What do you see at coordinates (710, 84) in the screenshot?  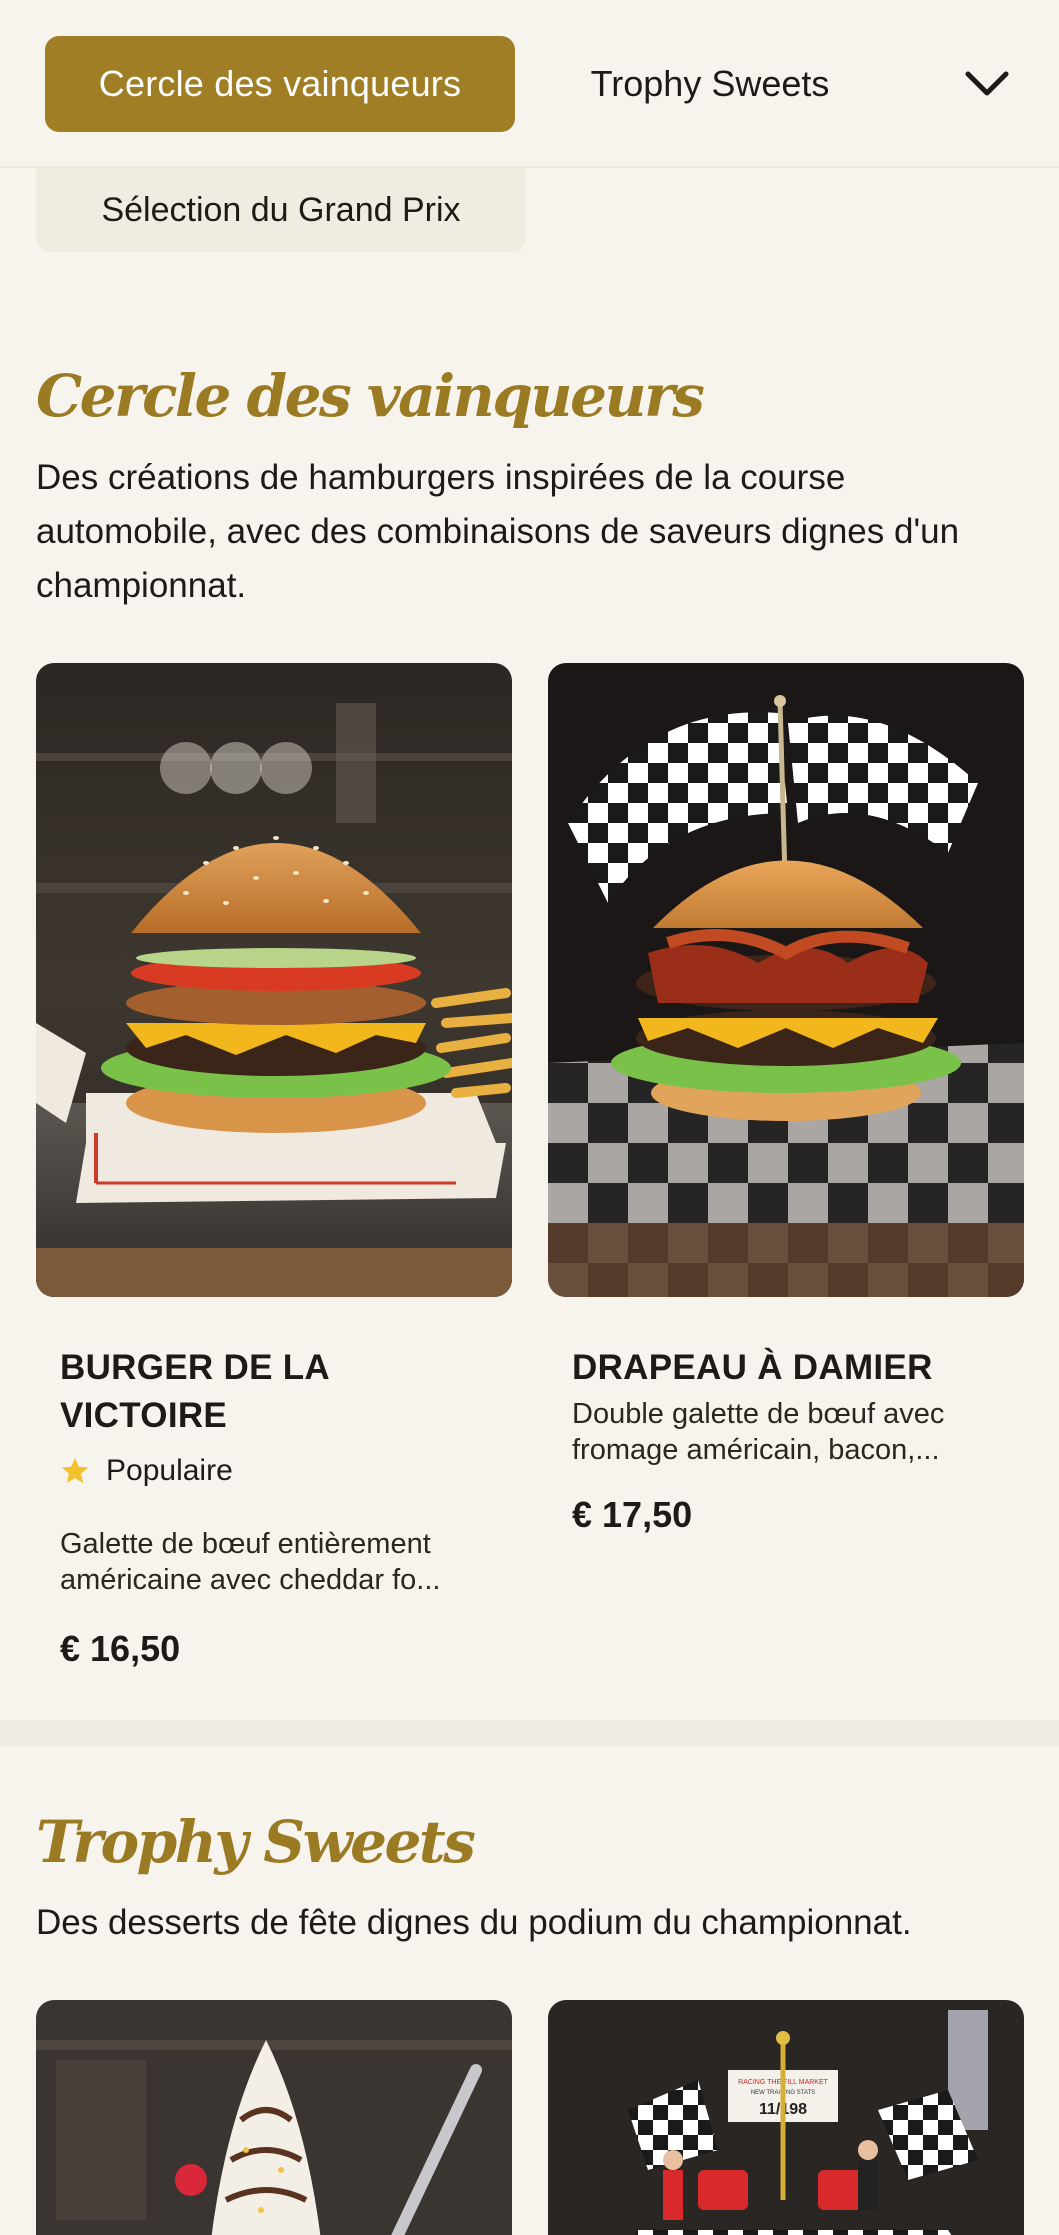 I see `tab-trophy-sweets: Trophy Sweets` at bounding box center [710, 84].